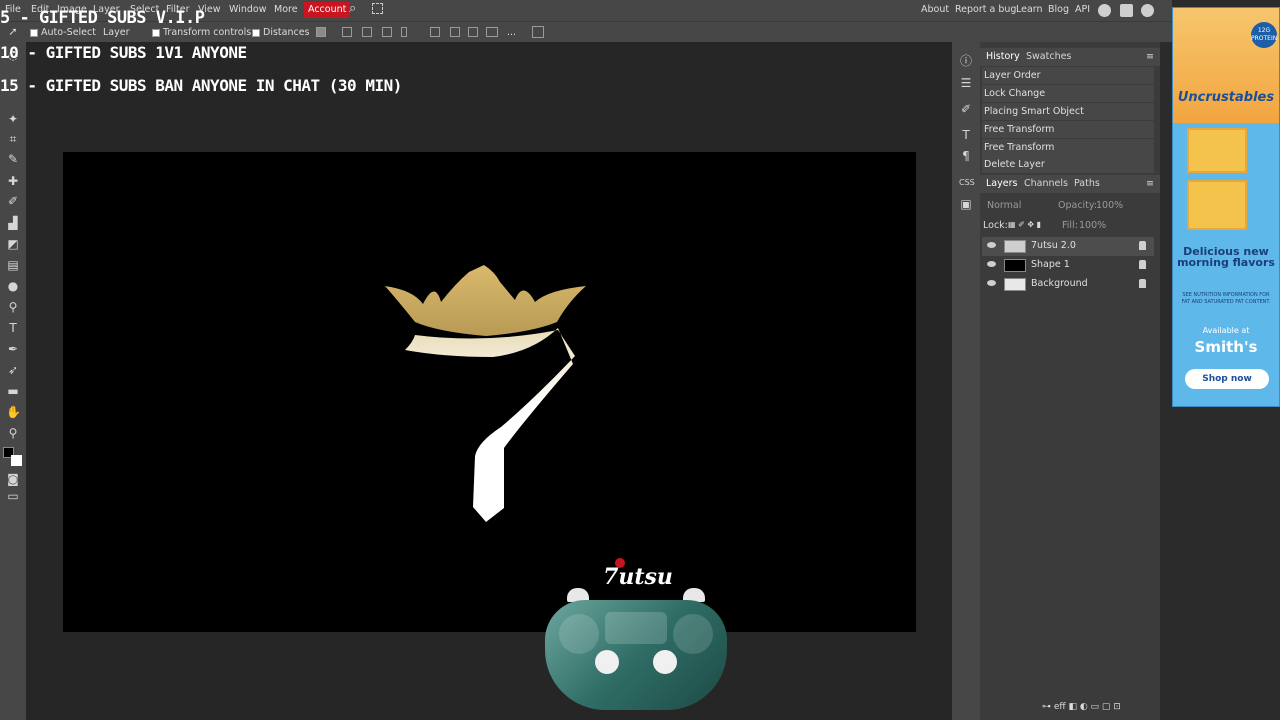  I want to click on lock-icons: ▦ ✐ ✥ ▮, so click(1024, 224).